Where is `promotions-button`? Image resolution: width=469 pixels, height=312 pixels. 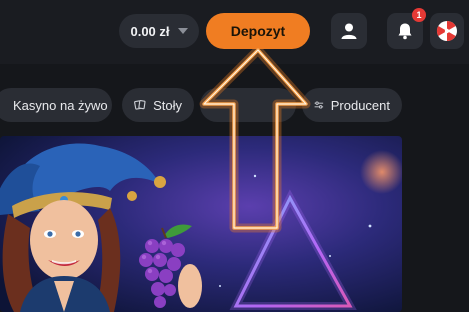 promotions-button is located at coordinates (447, 31).